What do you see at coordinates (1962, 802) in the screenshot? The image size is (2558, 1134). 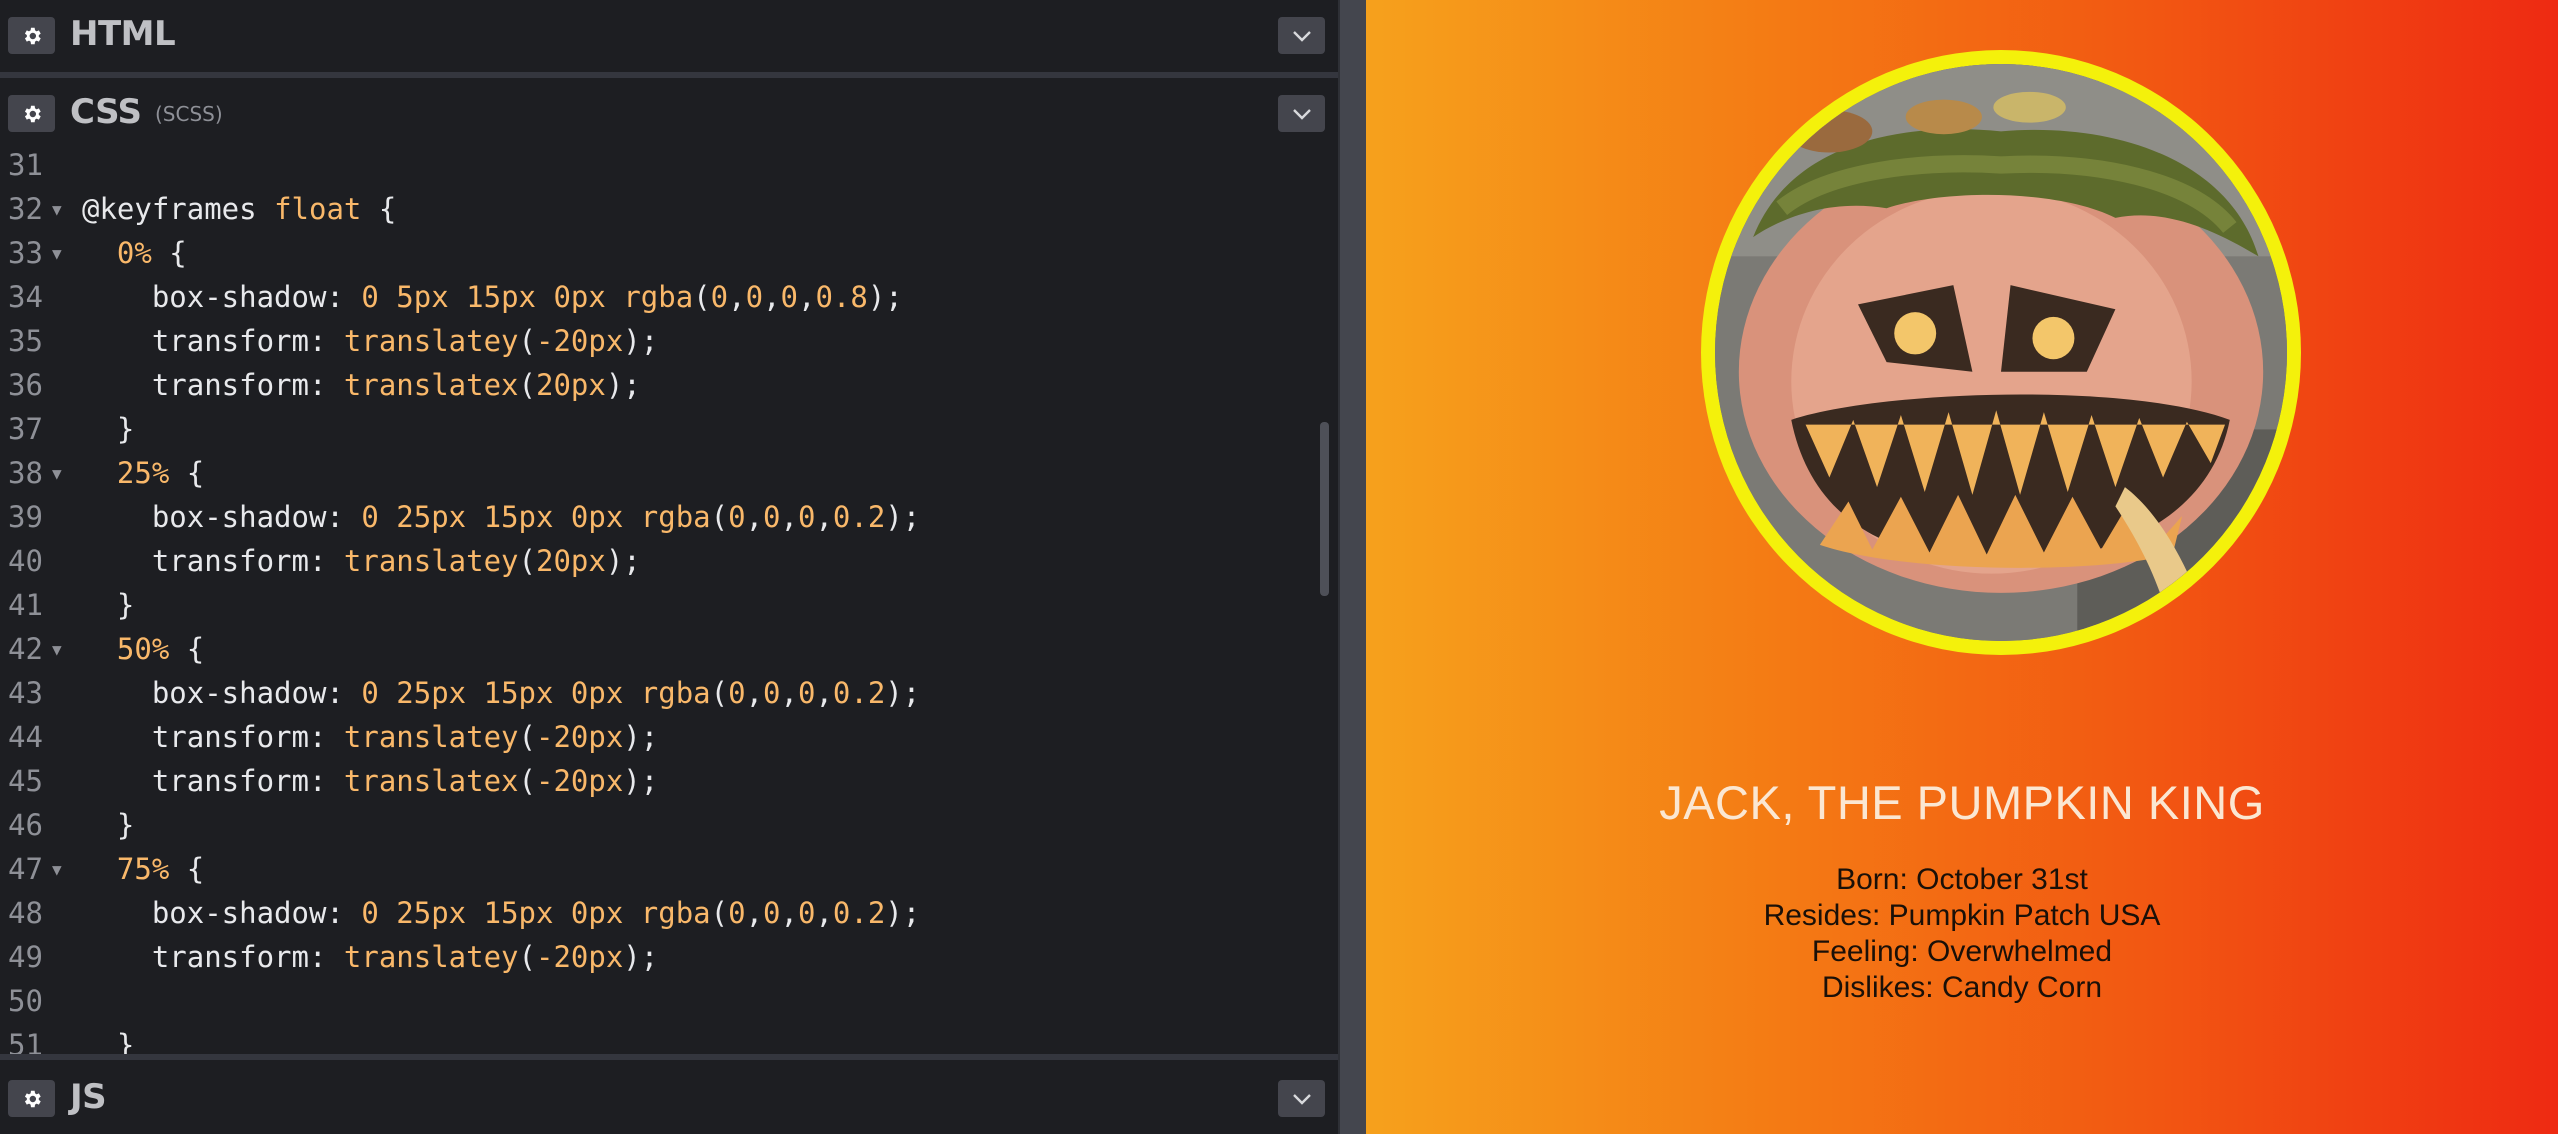 I see `character-name: JACK, THE PUMPKIN KING` at bounding box center [1962, 802].